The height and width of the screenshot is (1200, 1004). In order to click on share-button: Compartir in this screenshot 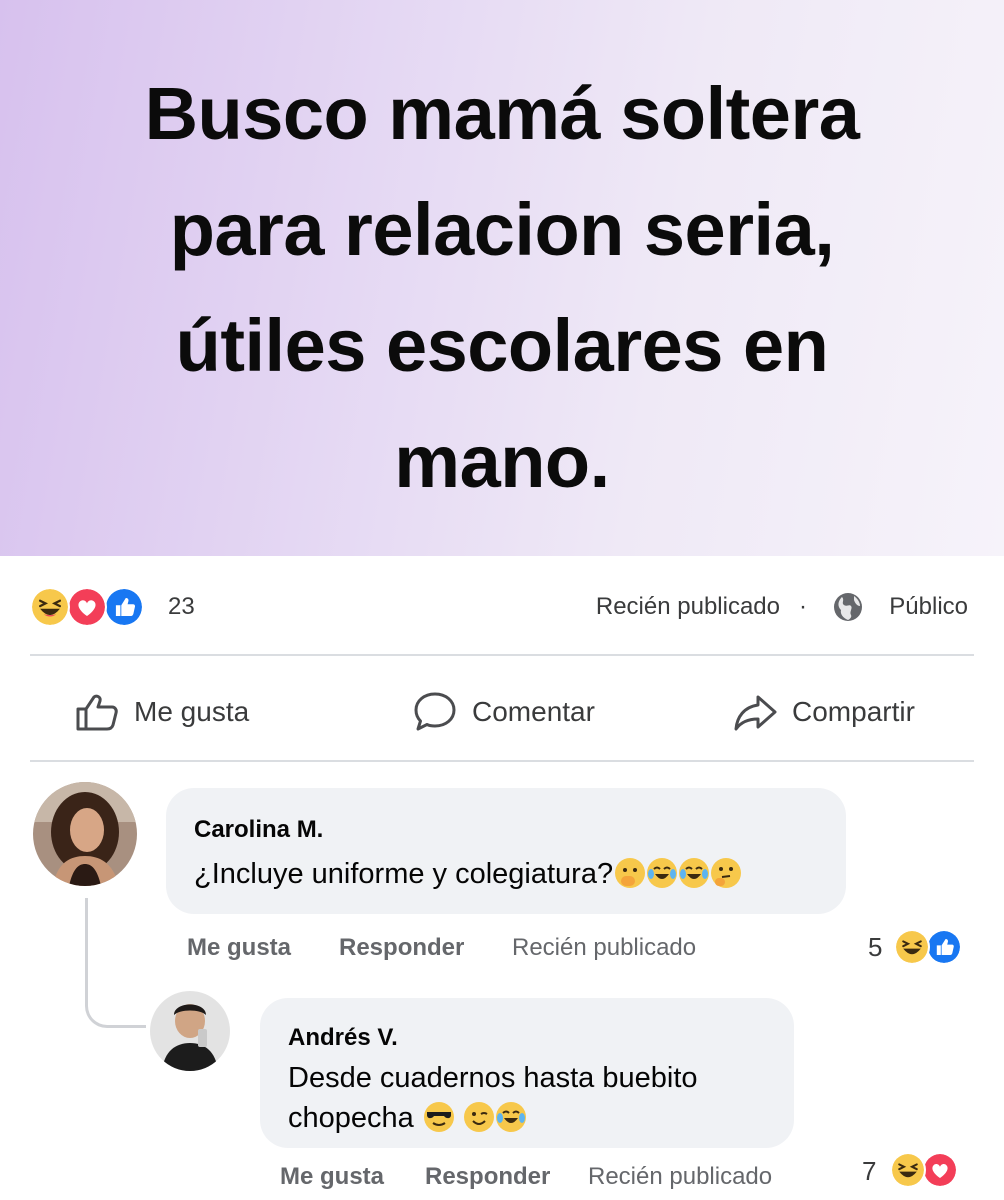, I will do `click(823, 712)`.